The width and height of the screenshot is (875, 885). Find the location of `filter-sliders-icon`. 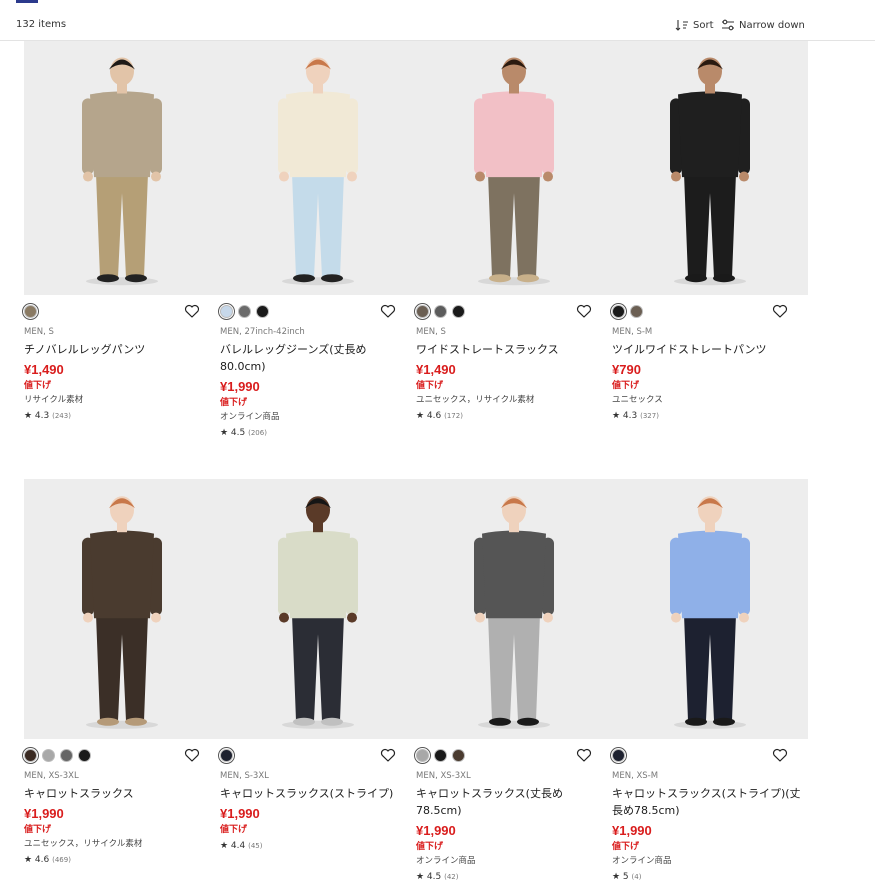

filter-sliders-icon is located at coordinates (728, 25).